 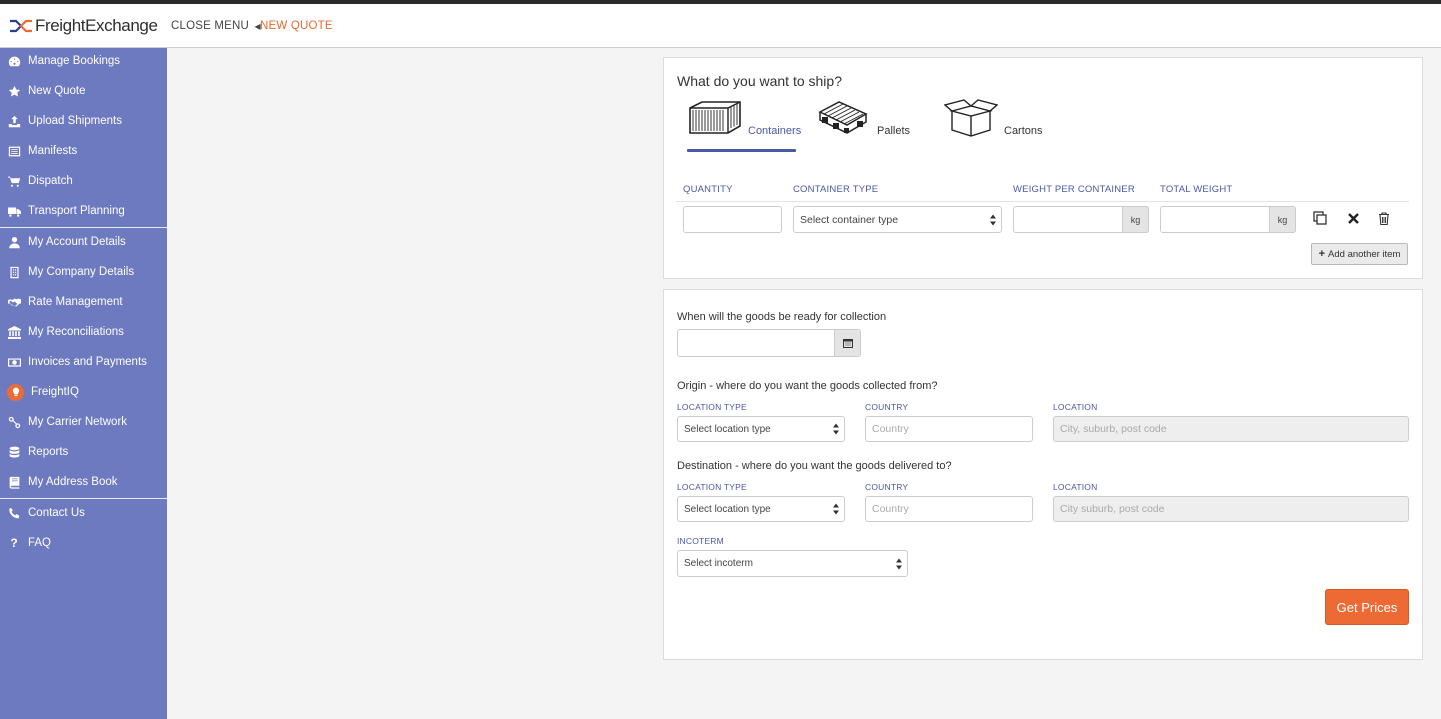 What do you see at coordinates (83, 452) in the screenshot?
I see `sidebar-item-reports: Reports` at bounding box center [83, 452].